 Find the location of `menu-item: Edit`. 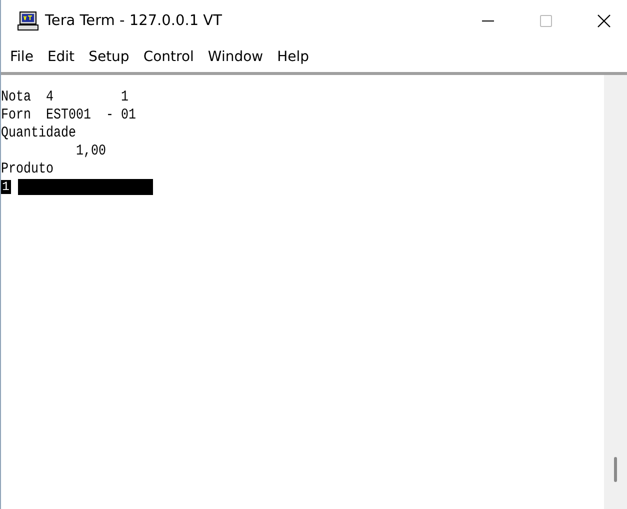

menu-item: Edit is located at coordinates (61, 57).